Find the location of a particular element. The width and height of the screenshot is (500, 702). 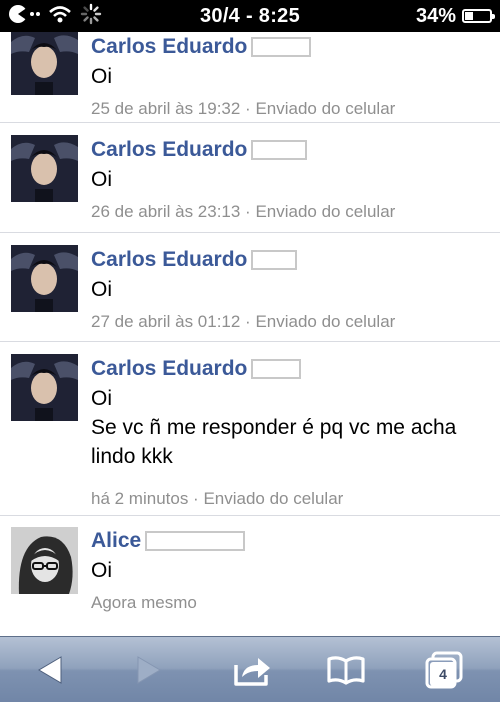

battery-percent: 34% is located at coordinates (435, 15).